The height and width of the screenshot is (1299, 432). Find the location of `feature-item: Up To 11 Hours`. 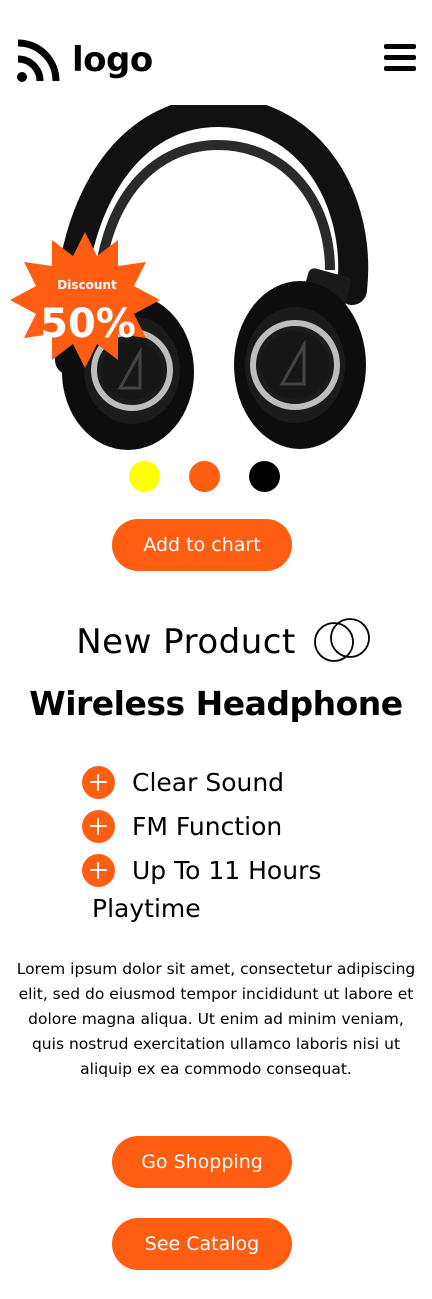

feature-item: Up To 11 Hours is located at coordinates (247, 870).